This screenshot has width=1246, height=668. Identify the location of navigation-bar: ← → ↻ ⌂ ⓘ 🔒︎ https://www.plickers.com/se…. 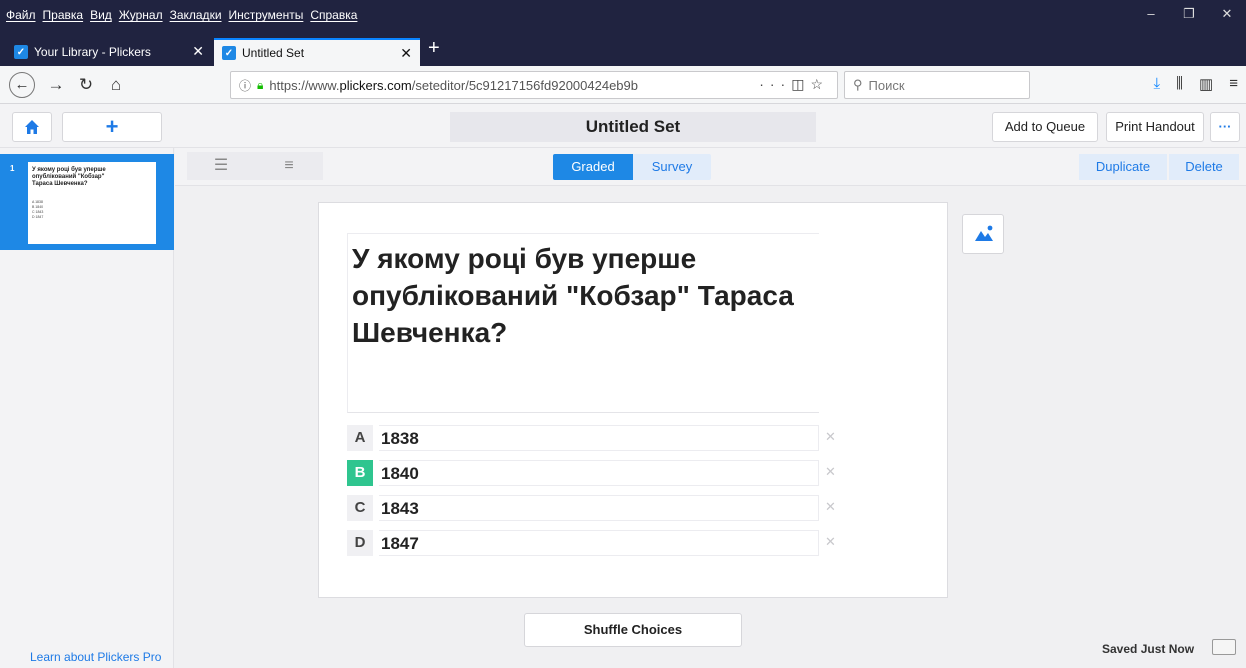
(623, 85).